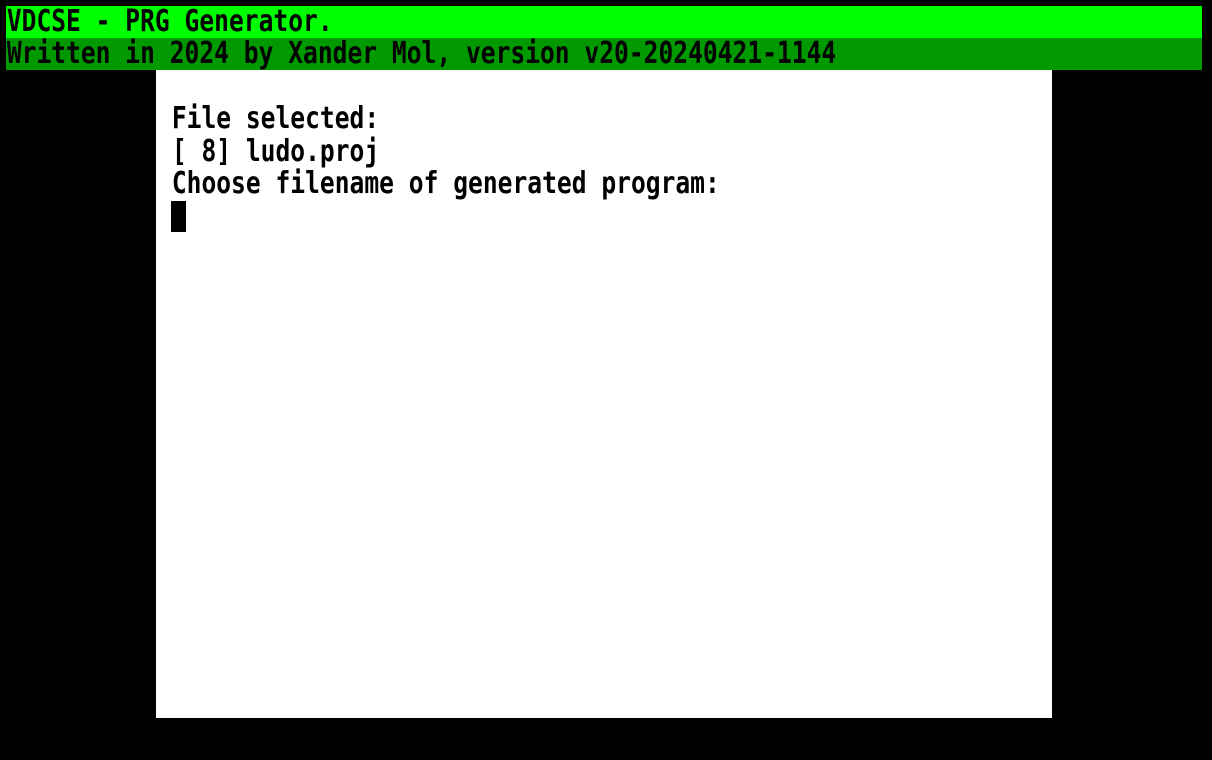 Image resolution: width=1212 pixels, height=760 pixels. Describe the element at coordinates (275, 118) in the screenshot. I see `file-selected-label: File selected:` at that location.